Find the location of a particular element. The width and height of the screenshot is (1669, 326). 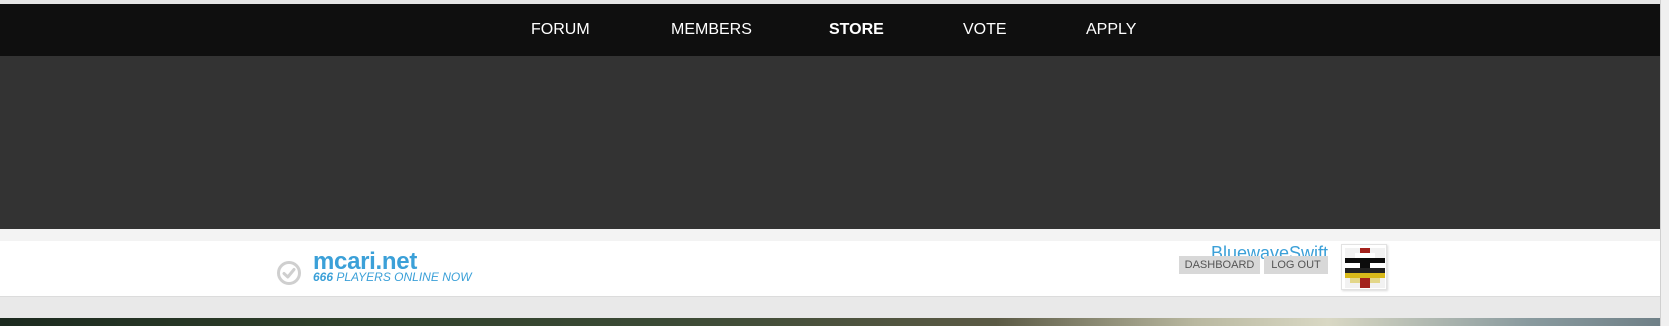

dashboard-button: DASHBOARD is located at coordinates (1219, 265).